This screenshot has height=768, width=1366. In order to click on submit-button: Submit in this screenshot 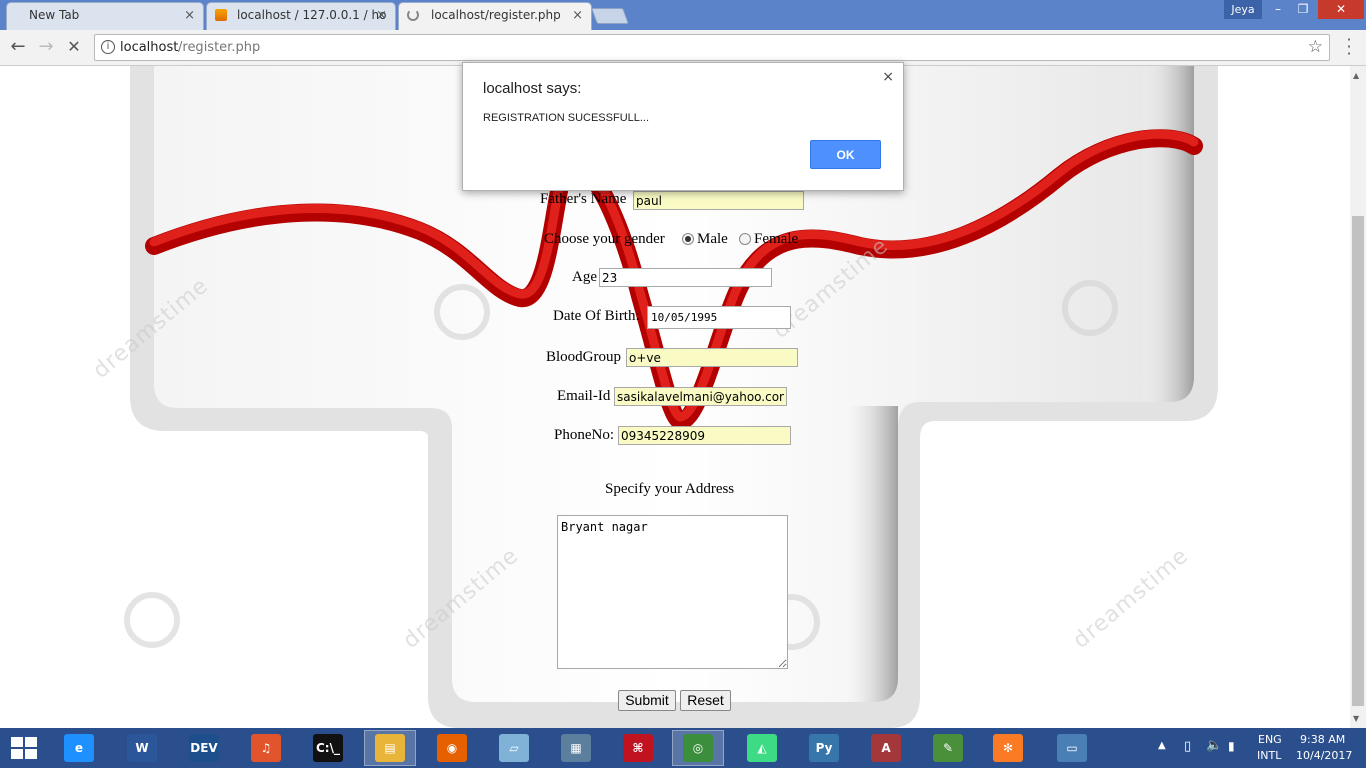, I will do `click(647, 700)`.